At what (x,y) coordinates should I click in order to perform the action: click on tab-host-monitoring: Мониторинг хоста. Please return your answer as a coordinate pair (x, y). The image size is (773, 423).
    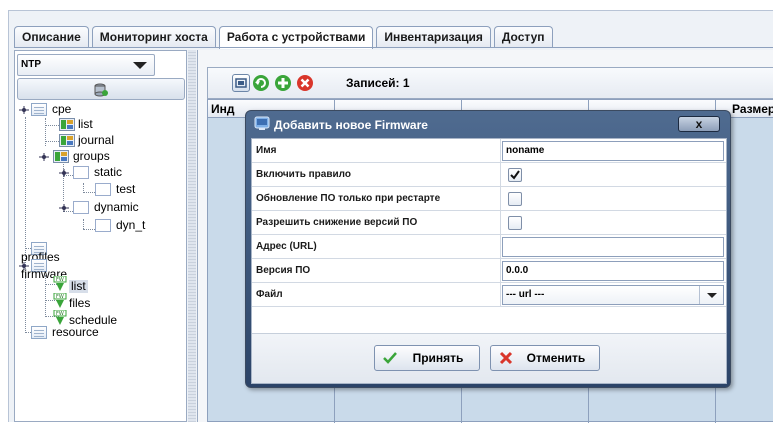
    Looking at the image, I should click on (153, 37).